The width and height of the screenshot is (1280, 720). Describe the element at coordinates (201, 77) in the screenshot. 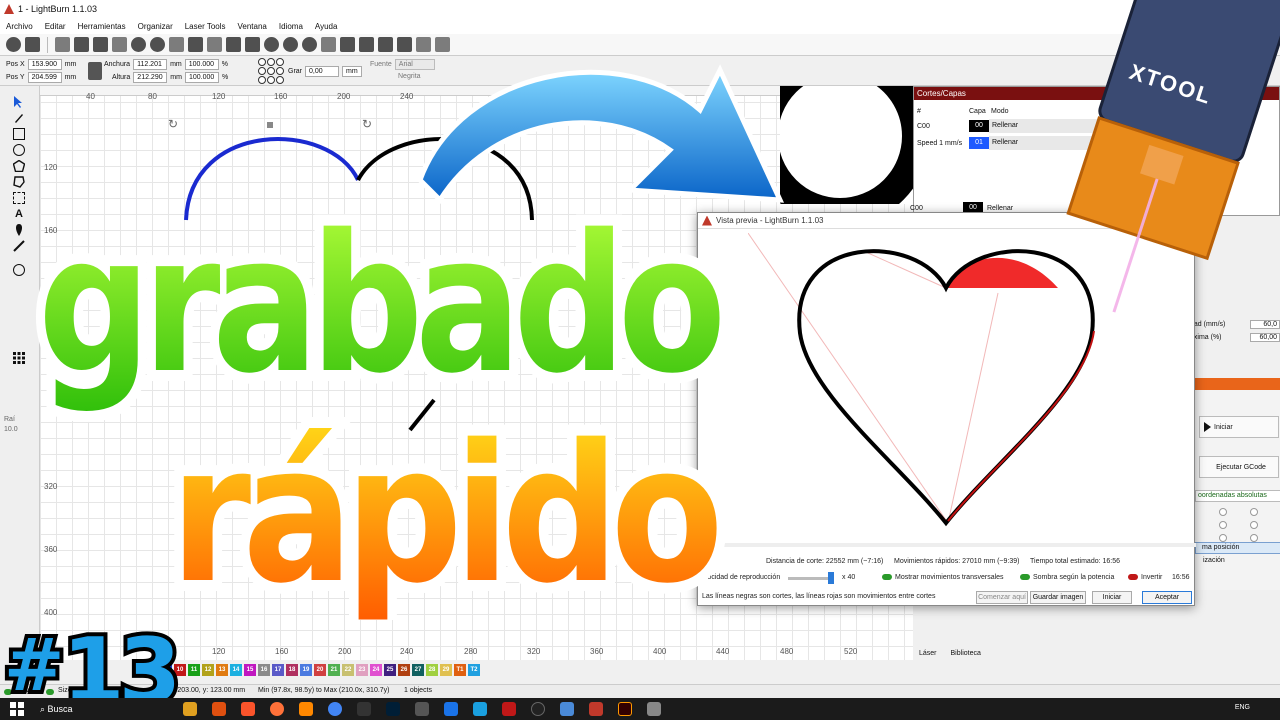

I see `scale-y-field: 100.000` at that location.